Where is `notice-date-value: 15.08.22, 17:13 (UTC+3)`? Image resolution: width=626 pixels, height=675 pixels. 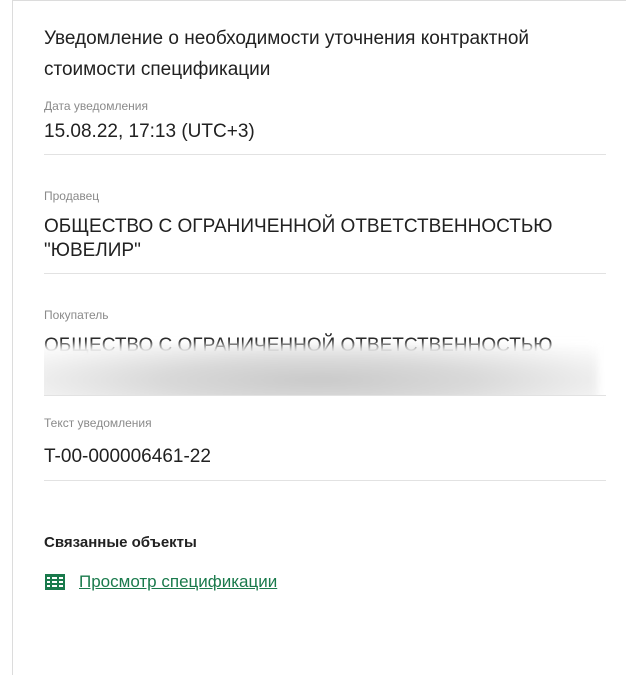
notice-date-value: 15.08.22, 17:13 (UTC+3) is located at coordinates (149, 131).